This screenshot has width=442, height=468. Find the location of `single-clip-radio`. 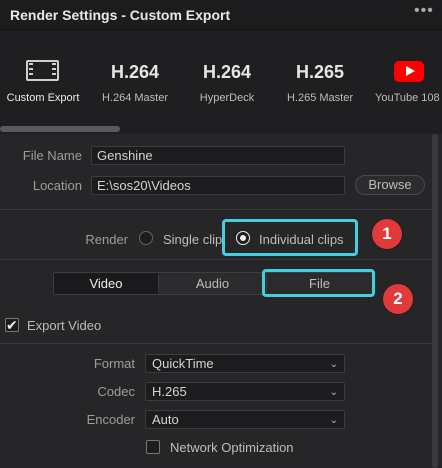

single-clip-radio is located at coordinates (146, 238).